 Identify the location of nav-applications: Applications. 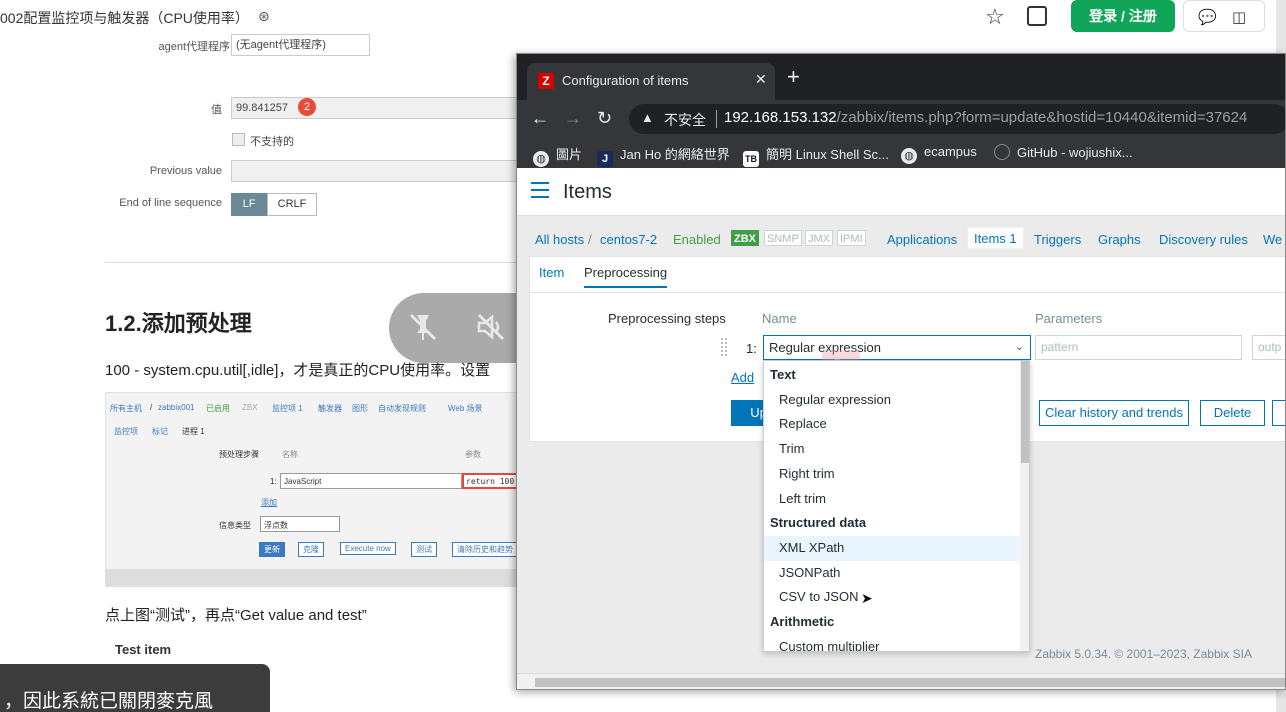
(922, 239).